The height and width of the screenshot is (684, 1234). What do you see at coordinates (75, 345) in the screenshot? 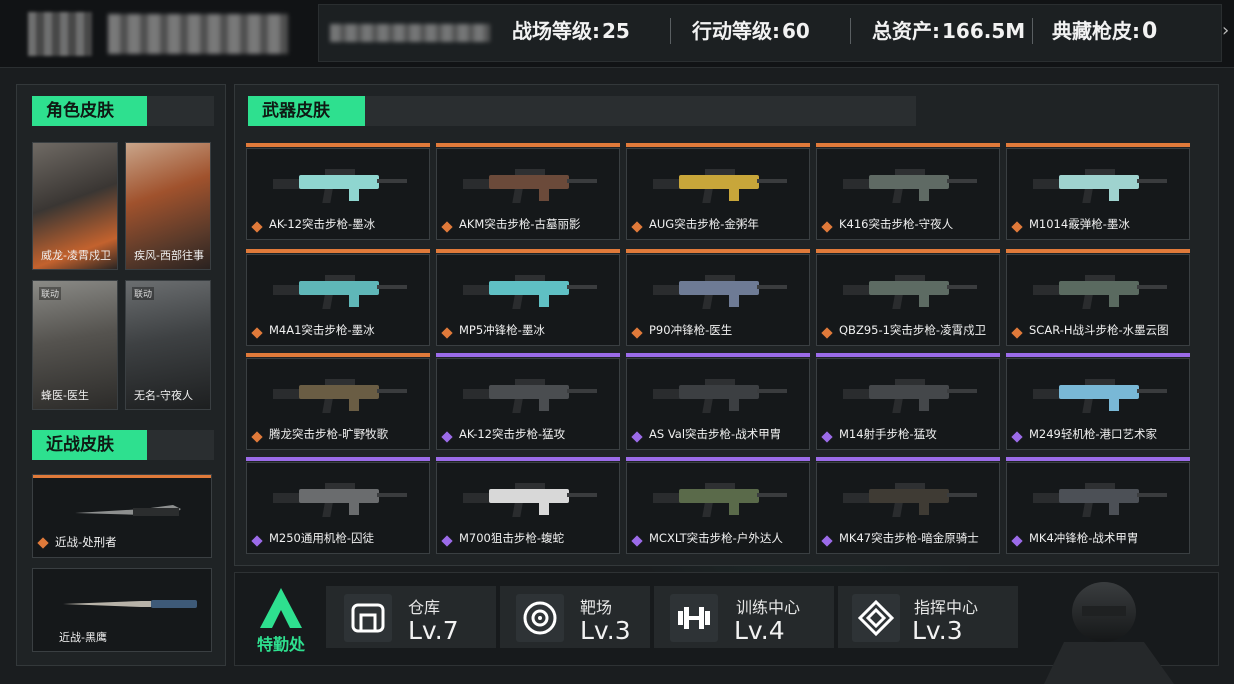
I see `character-skin-card: 联动 蜂医-医生` at bounding box center [75, 345].